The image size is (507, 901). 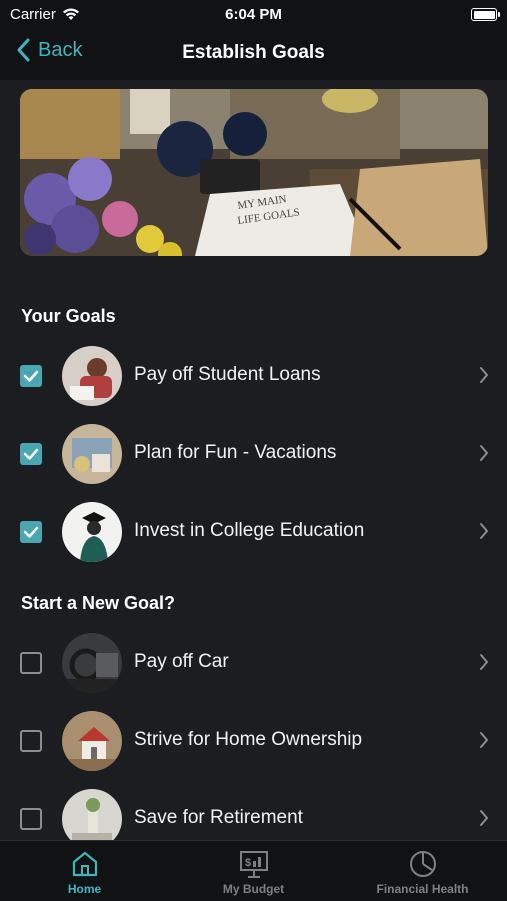 What do you see at coordinates (227, 374) in the screenshot?
I see `goal-label: Pay off Student Loans` at bounding box center [227, 374].